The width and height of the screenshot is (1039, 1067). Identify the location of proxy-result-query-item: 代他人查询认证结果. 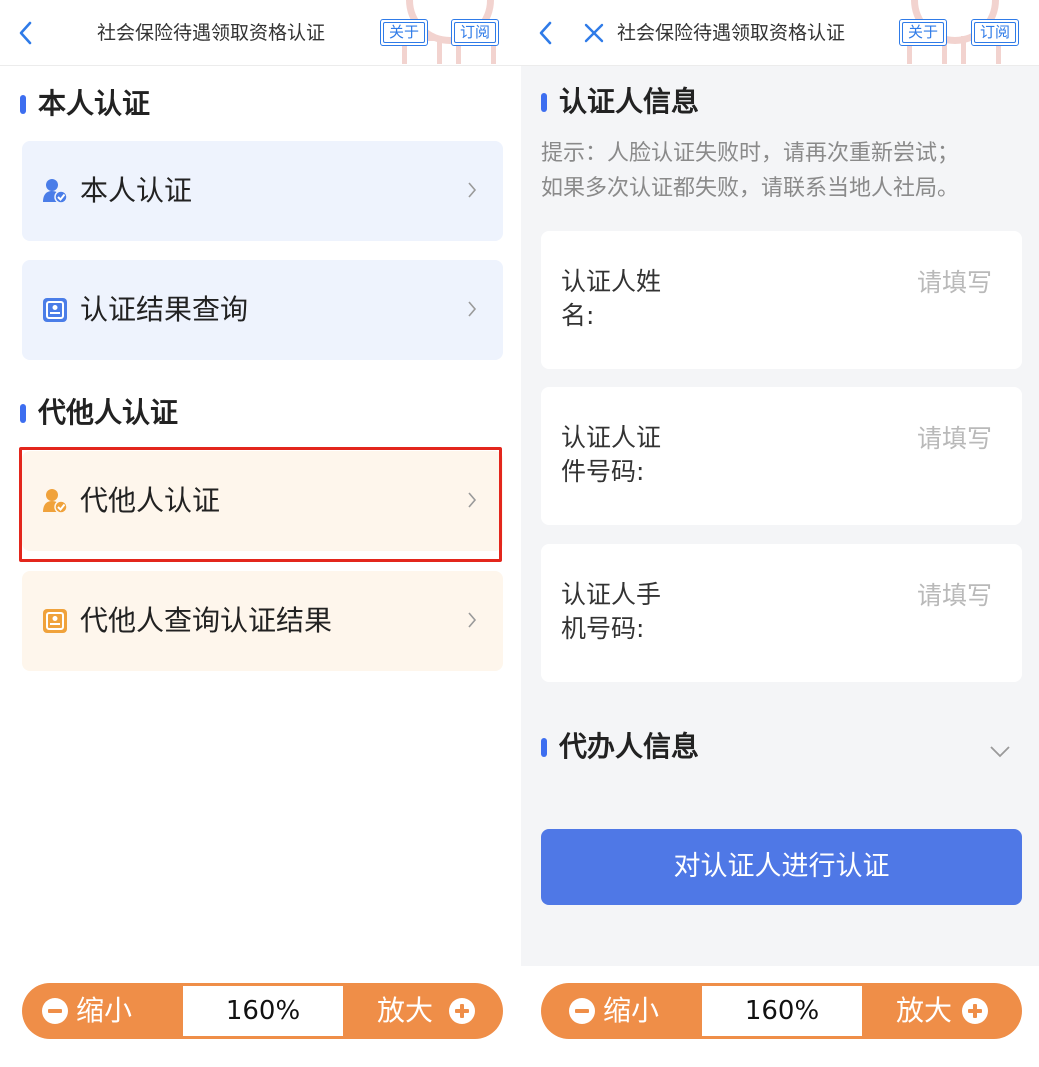
(262, 621).